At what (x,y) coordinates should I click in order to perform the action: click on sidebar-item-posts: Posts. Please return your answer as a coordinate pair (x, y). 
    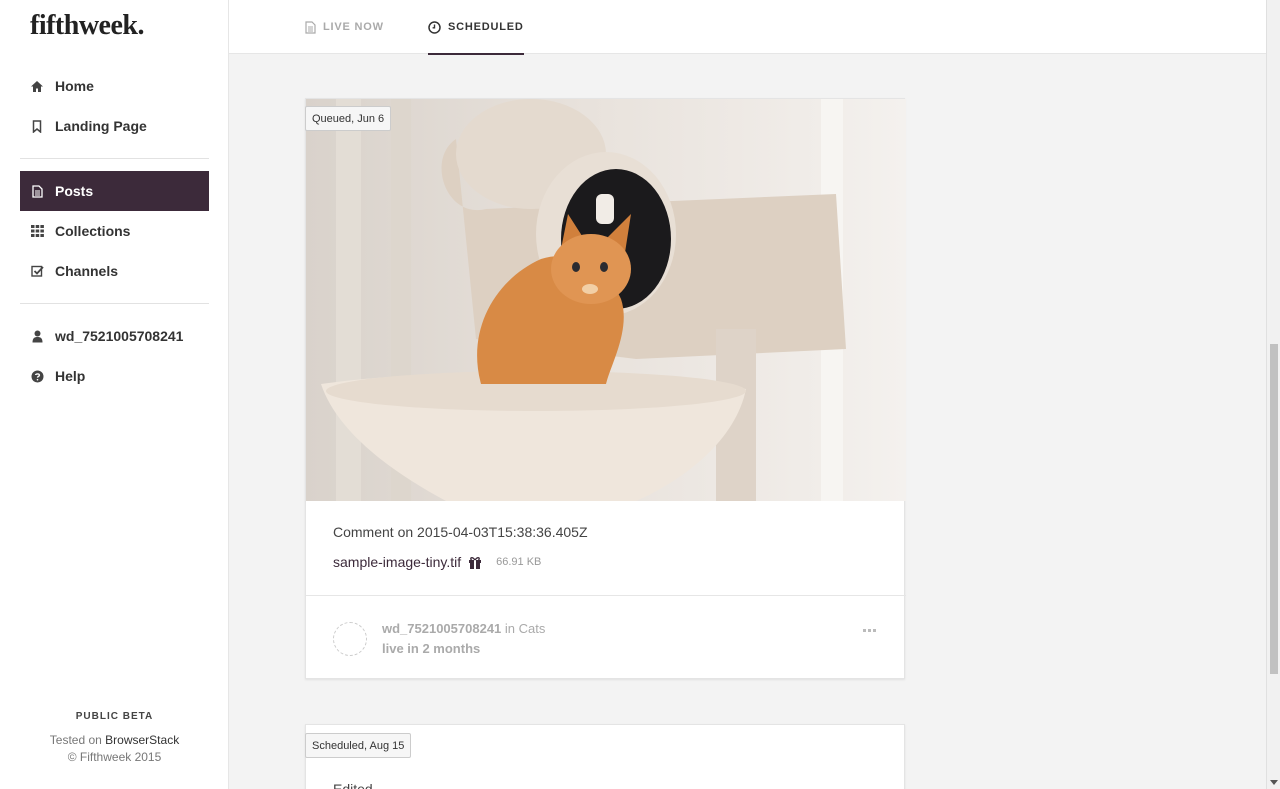
    Looking at the image, I should click on (114, 191).